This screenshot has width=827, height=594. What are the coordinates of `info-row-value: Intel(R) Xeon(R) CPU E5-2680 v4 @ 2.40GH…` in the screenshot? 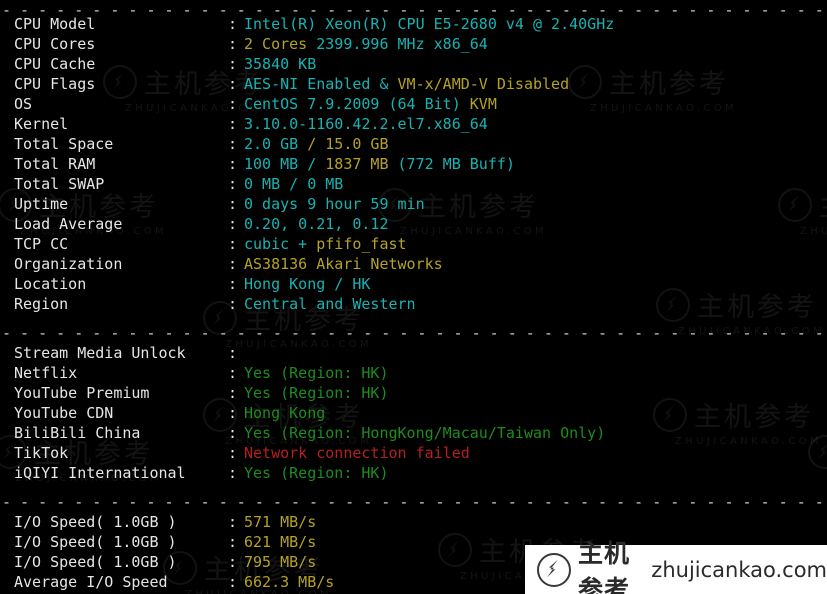 It's located at (535, 24).